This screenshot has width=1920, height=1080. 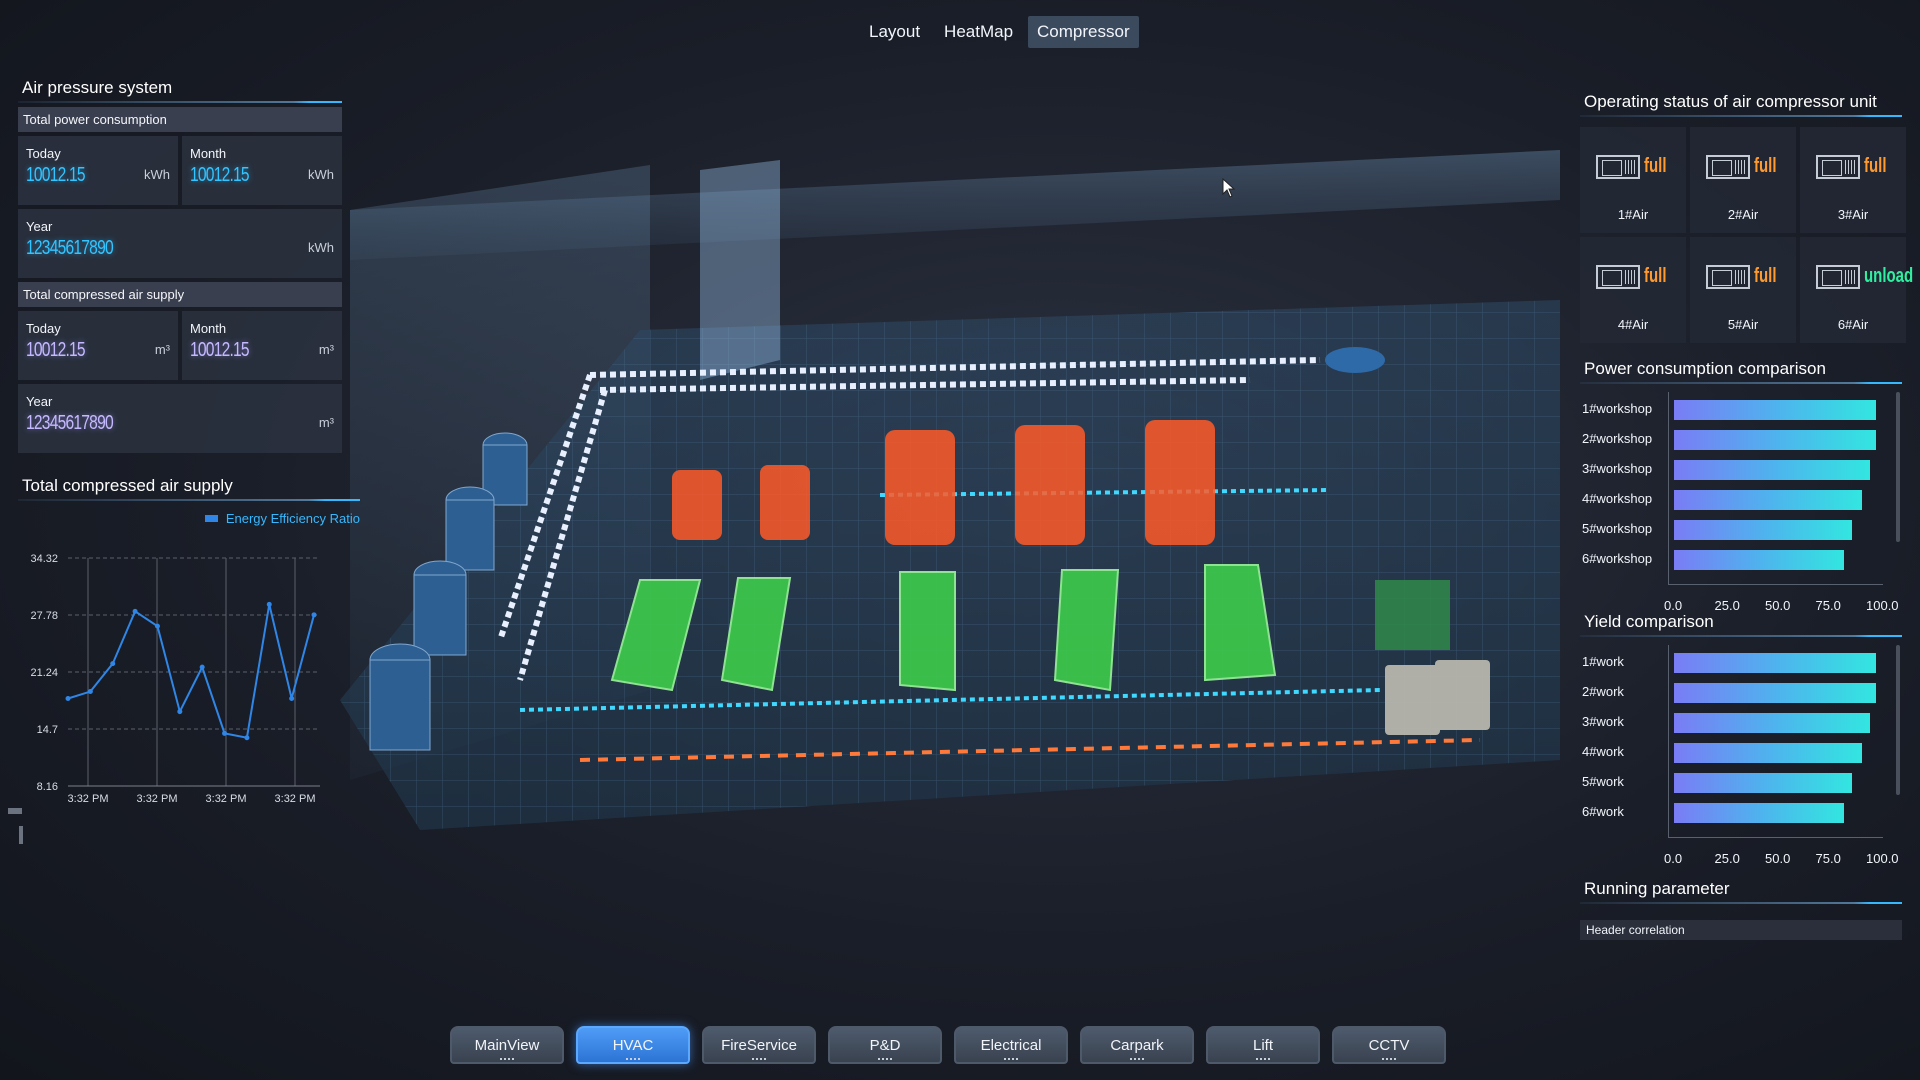 What do you see at coordinates (21, 835) in the screenshot?
I see `scroll-thumb` at bounding box center [21, 835].